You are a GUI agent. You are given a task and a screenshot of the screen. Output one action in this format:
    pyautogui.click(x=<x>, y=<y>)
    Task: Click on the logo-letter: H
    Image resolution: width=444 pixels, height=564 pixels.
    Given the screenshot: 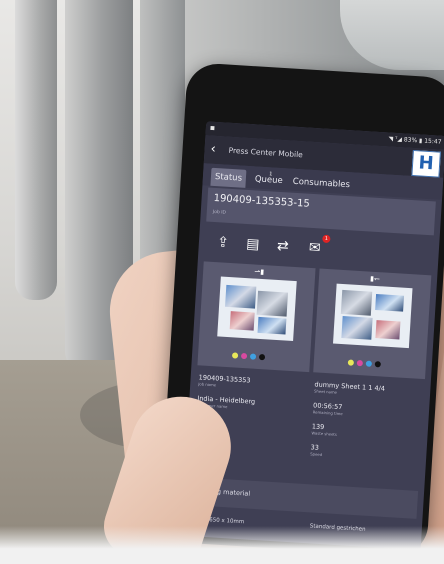 What is the action you would take?
    pyautogui.click(x=426, y=163)
    